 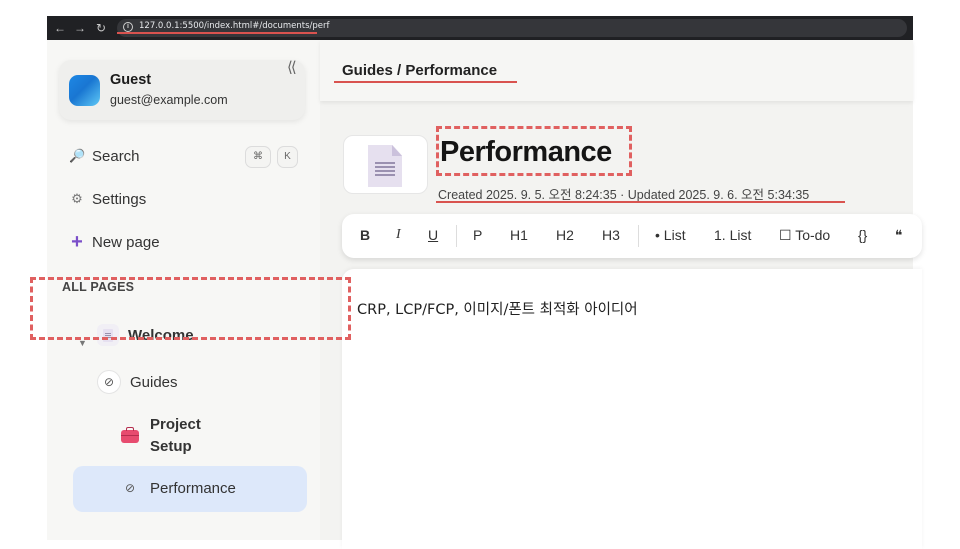 I want to click on collapse-sidebar-icon: ⟨⟨, so click(x=292, y=67).